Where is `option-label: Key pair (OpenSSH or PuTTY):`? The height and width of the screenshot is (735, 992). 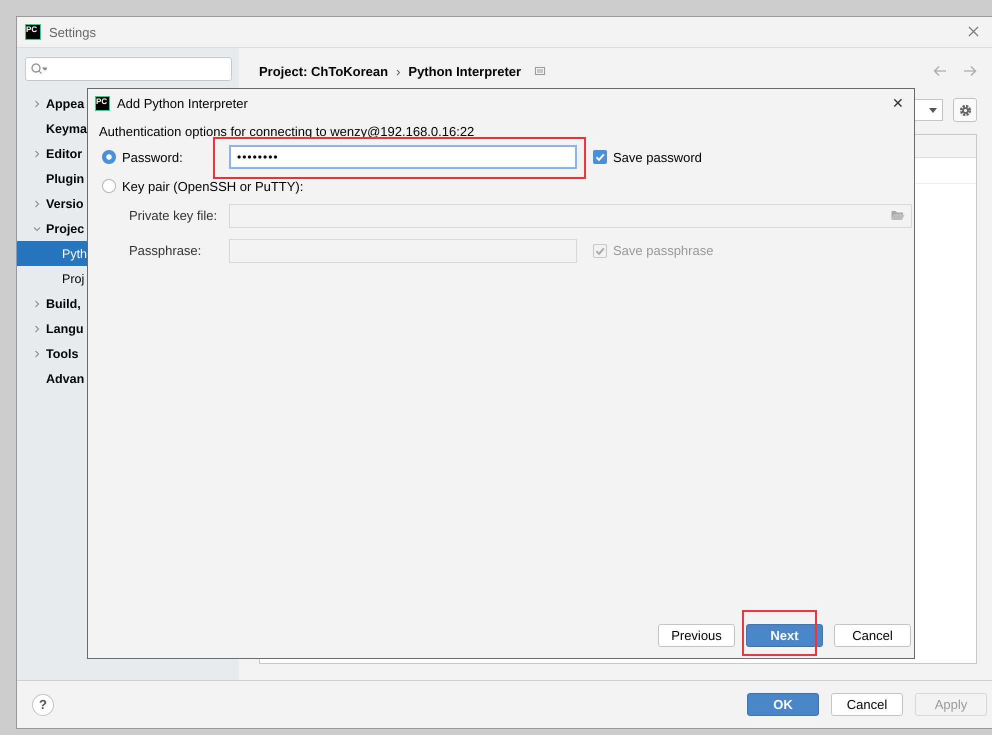
option-label: Key pair (OpenSSH or PuTTY): is located at coordinates (213, 186).